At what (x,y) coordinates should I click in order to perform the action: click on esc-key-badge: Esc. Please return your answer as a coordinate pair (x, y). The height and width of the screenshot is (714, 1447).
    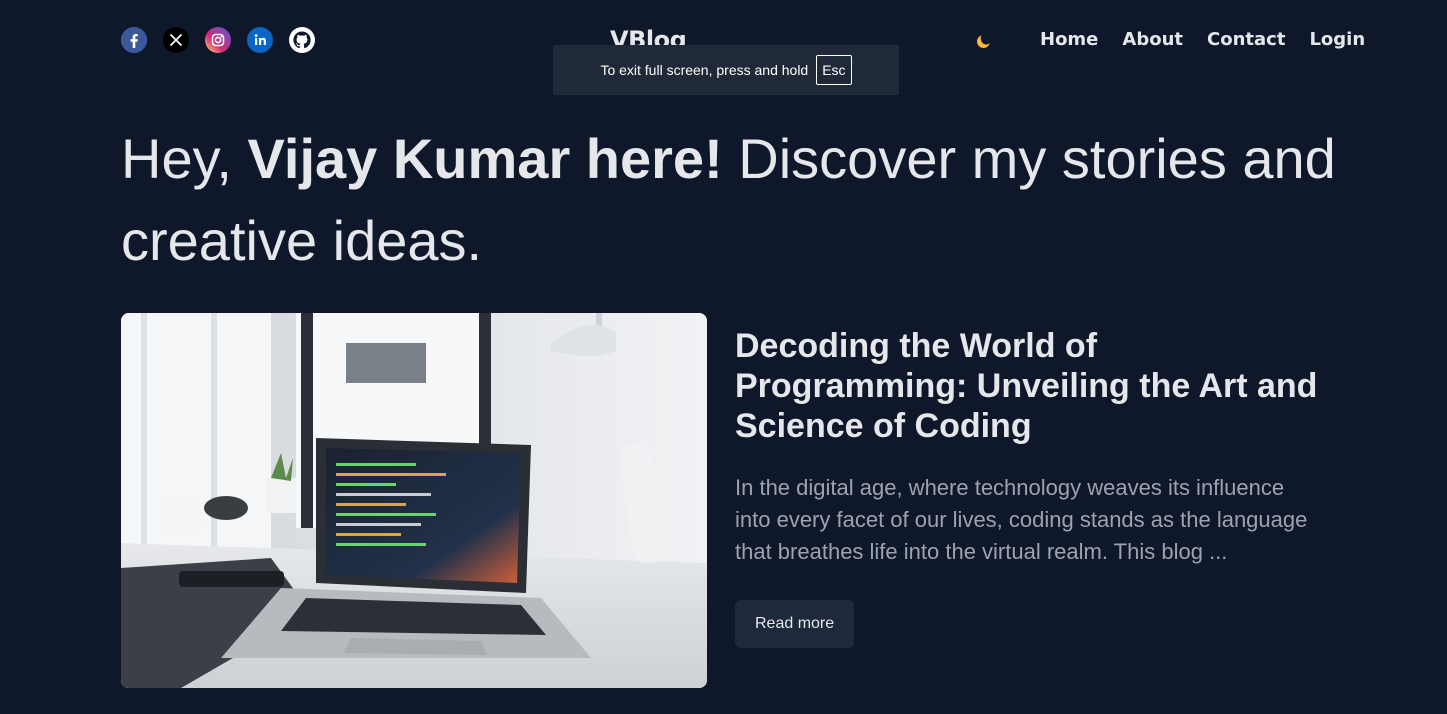
    Looking at the image, I should click on (834, 70).